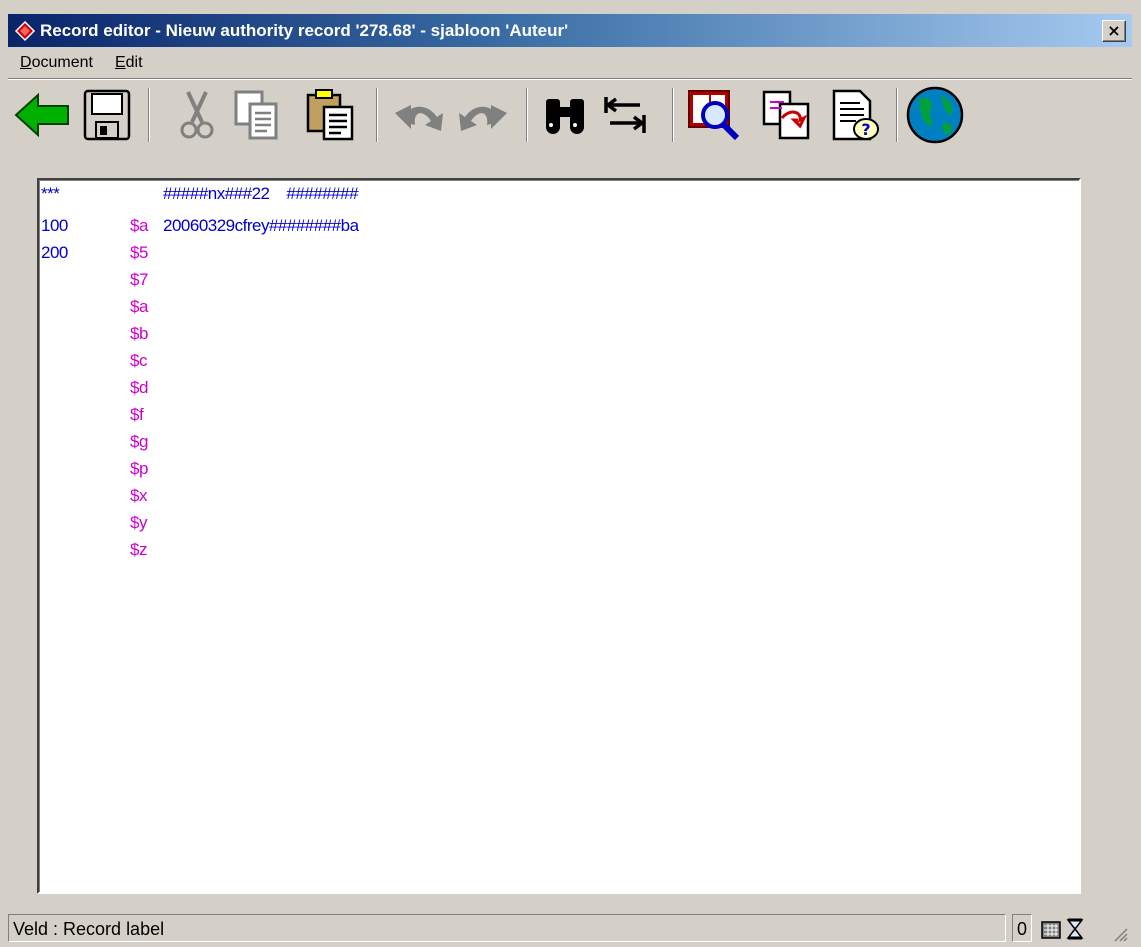 The width and height of the screenshot is (1141, 947). Describe the element at coordinates (139, 441) in the screenshot. I see `subfield-code: $g` at that location.